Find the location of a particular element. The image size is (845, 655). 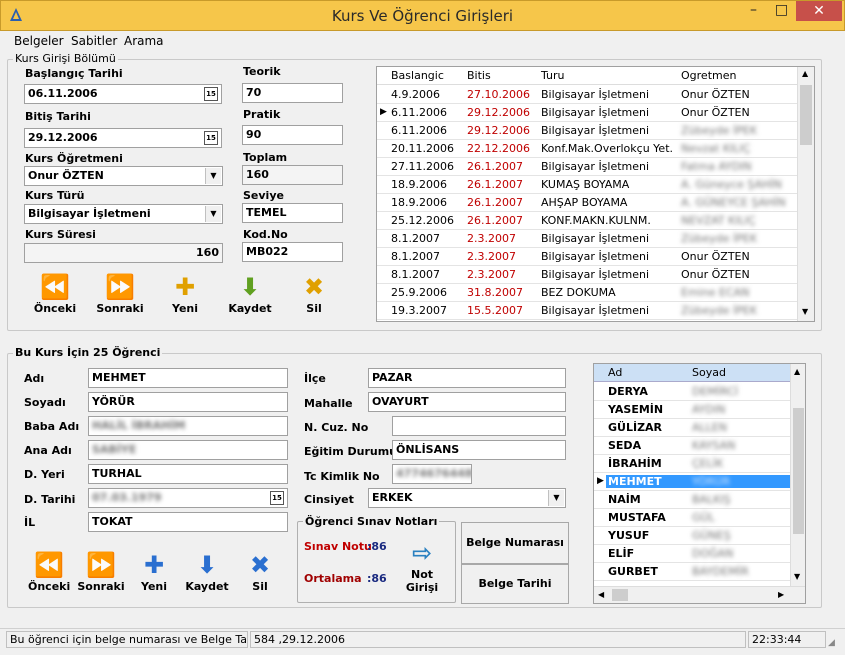

table-cell: 2.3.2007 is located at coordinates (491, 274).